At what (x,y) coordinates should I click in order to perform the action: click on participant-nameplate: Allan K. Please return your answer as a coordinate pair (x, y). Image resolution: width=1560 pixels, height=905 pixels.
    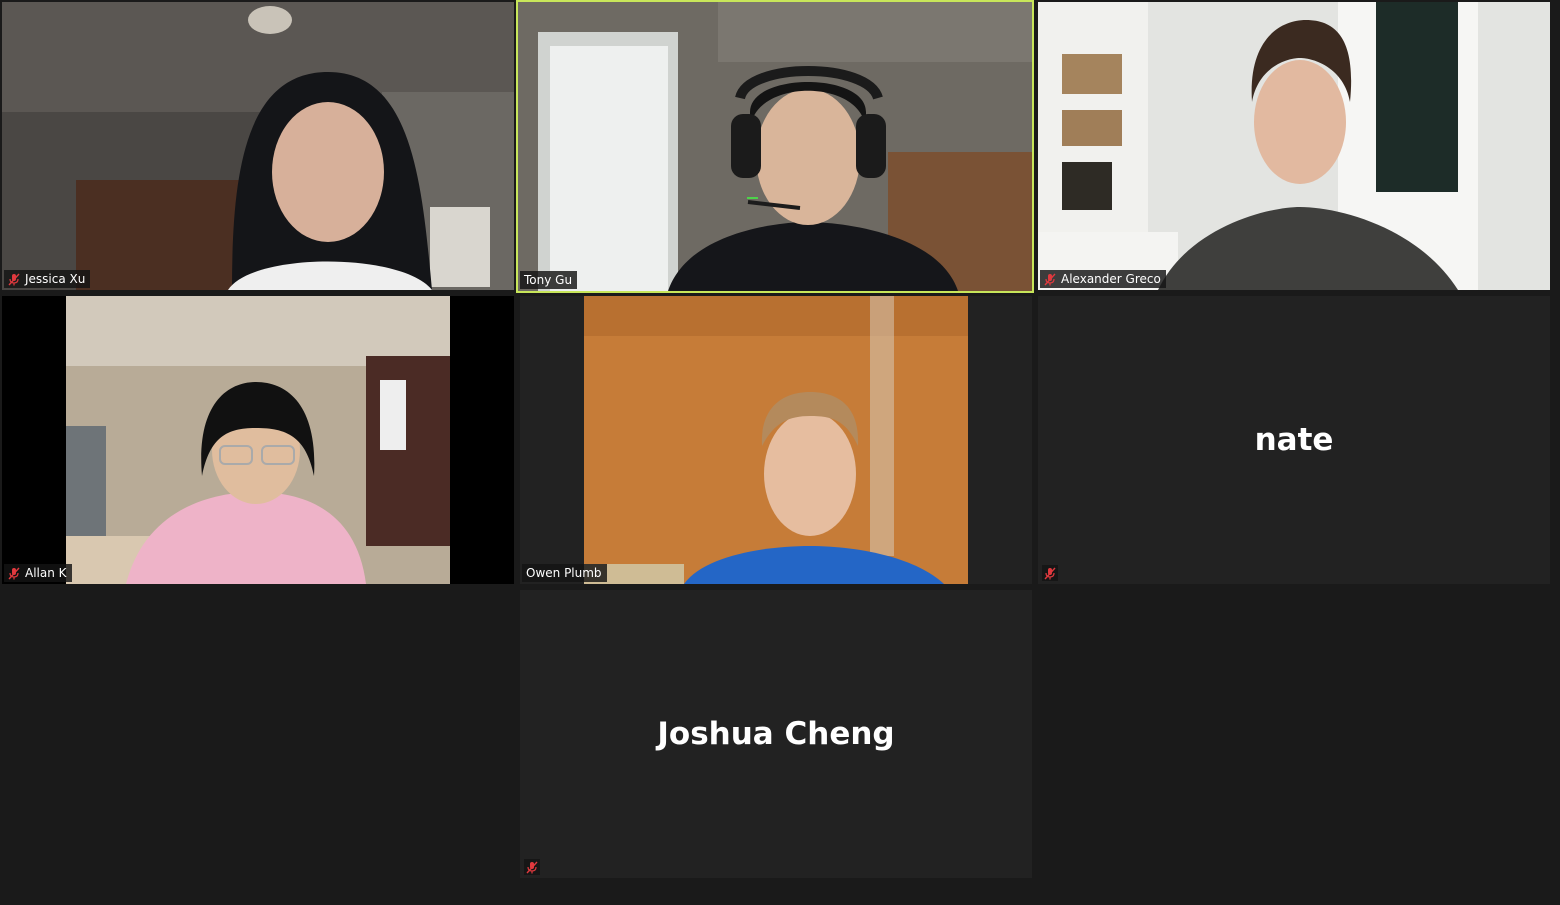
    Looking at the image, I should click on (38, 573).